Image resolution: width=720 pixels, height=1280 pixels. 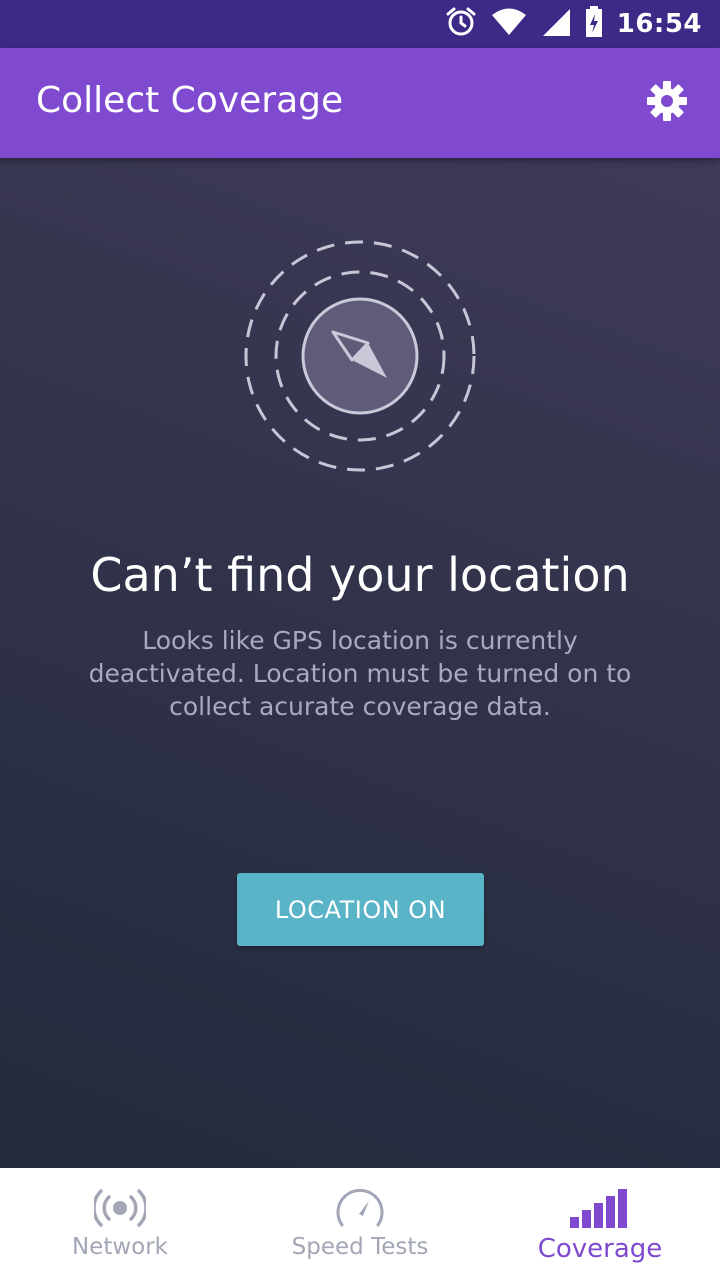 I want to click on page-title: Collect Coverage, so click(x=190, y=100).